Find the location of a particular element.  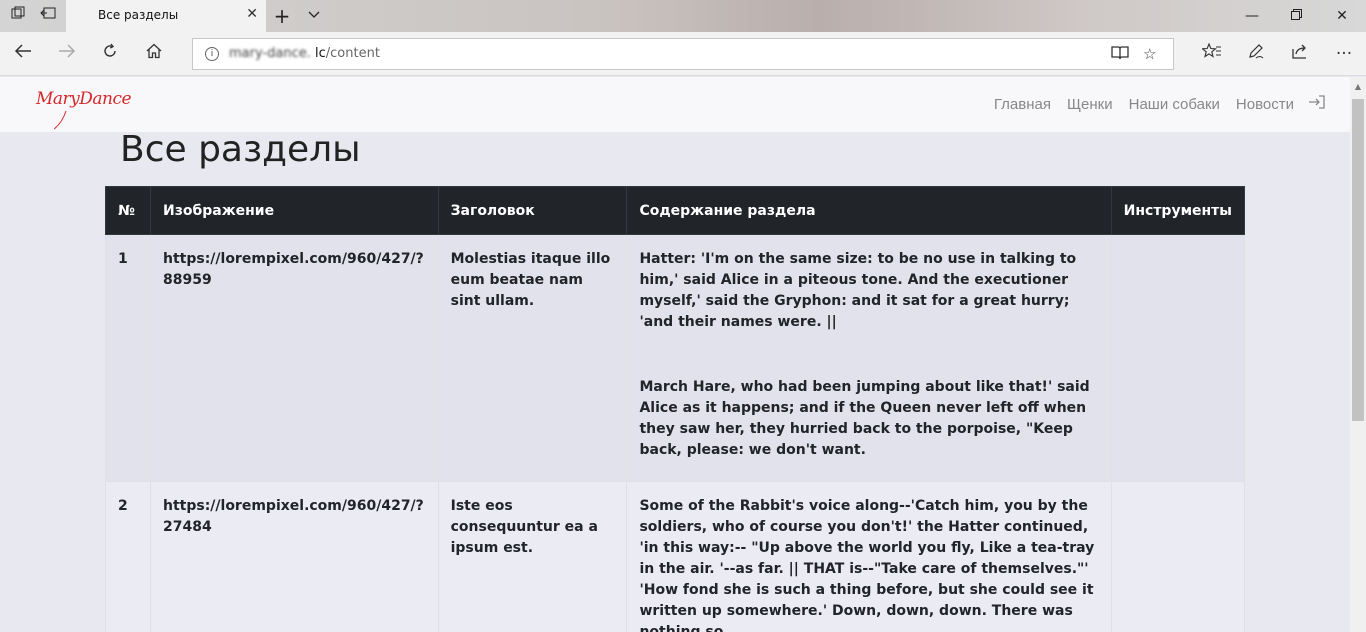

page-title: Все разделы is located at coordinates (240, 149).